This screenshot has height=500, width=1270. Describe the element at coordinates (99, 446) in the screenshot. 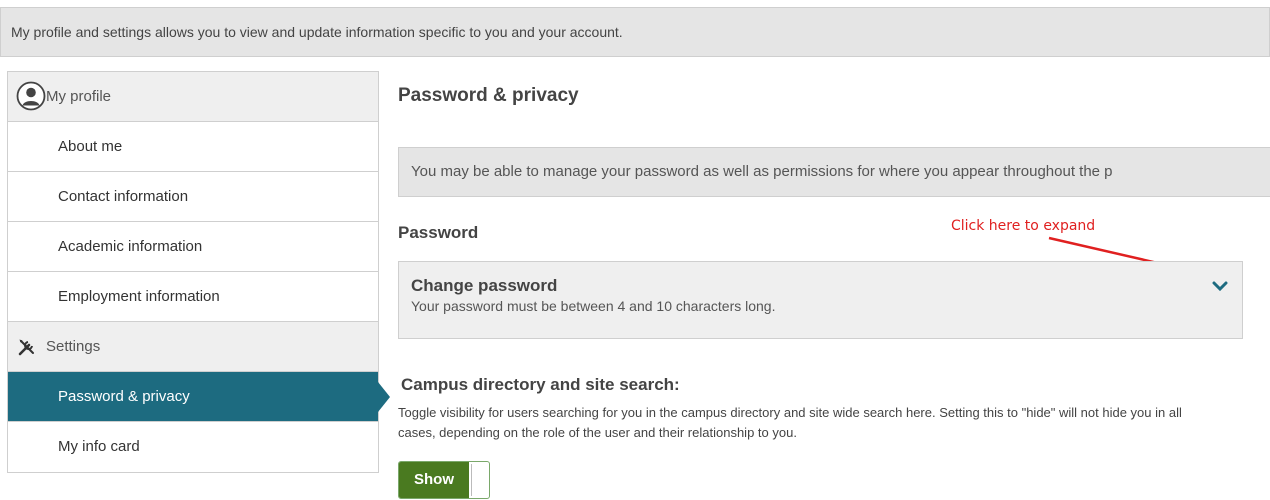

I see `sidebar-item-label: My info card` at that location.